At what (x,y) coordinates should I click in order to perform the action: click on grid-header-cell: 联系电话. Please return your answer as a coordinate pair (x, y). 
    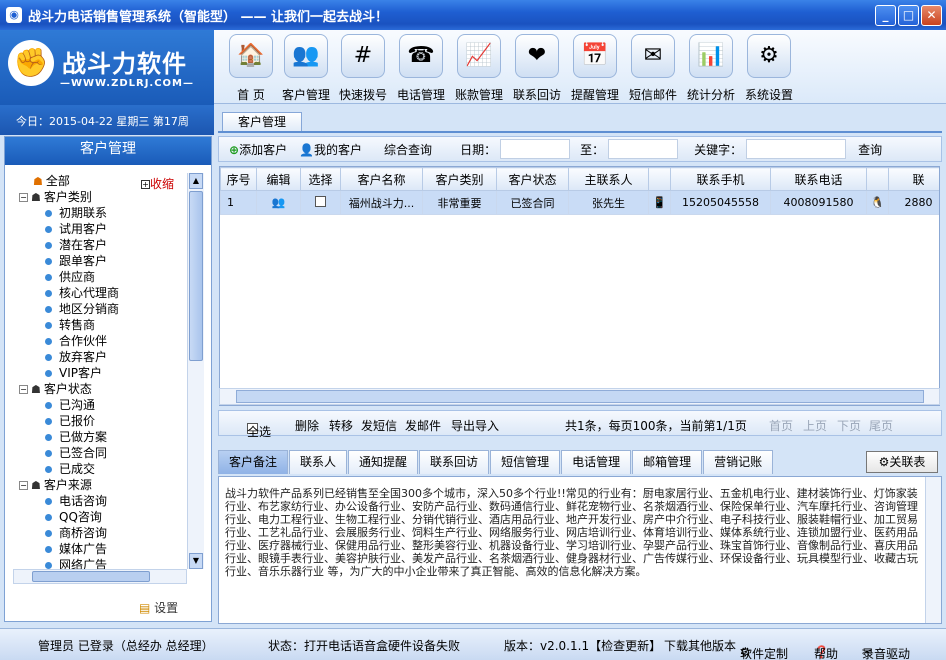
    Looking at the image, I should click on (818, 179).